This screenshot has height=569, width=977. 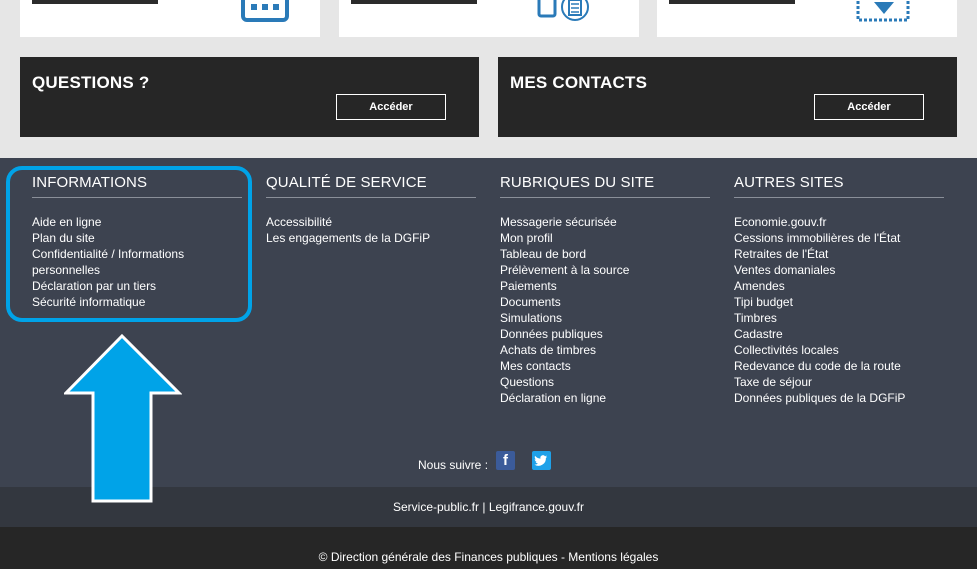 What do you see at coordinates (839, 302) in the screenshot?
I see `list-item: Tipi budget` at bounding box center [839, 302].